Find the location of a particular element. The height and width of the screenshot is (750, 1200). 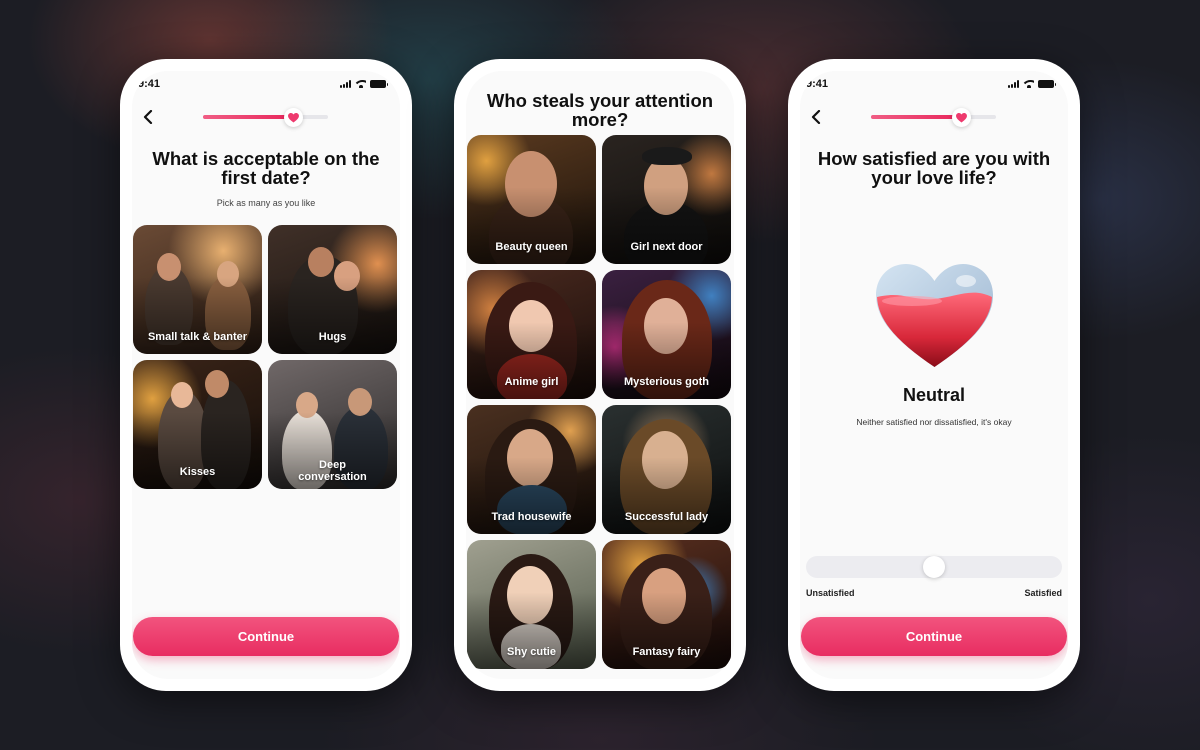

option-trad-housewife: Trad housewife is located at coordinates (531, 469).